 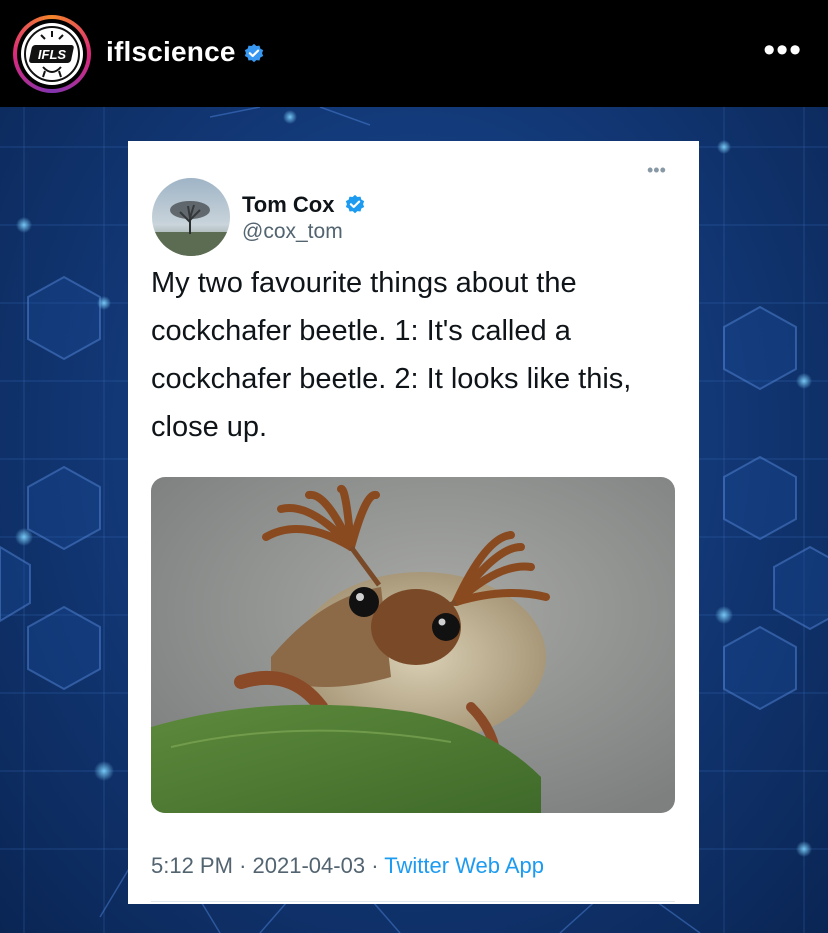 I want to click on tweet-more-button: •••, so click(x=656, y=170).